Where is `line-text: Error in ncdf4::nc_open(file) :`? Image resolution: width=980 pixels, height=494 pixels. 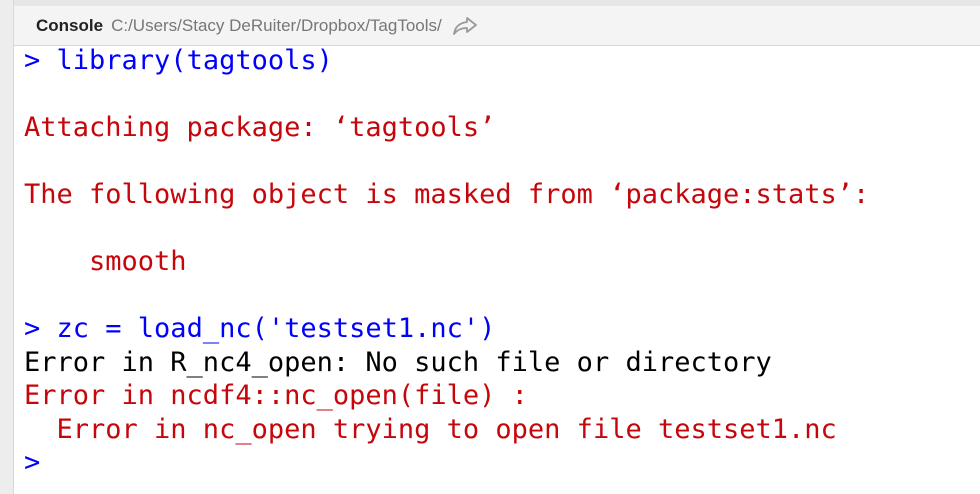
line-text: Error in ncdf4::nc_open(file) : is located at coordinates (276, 395).